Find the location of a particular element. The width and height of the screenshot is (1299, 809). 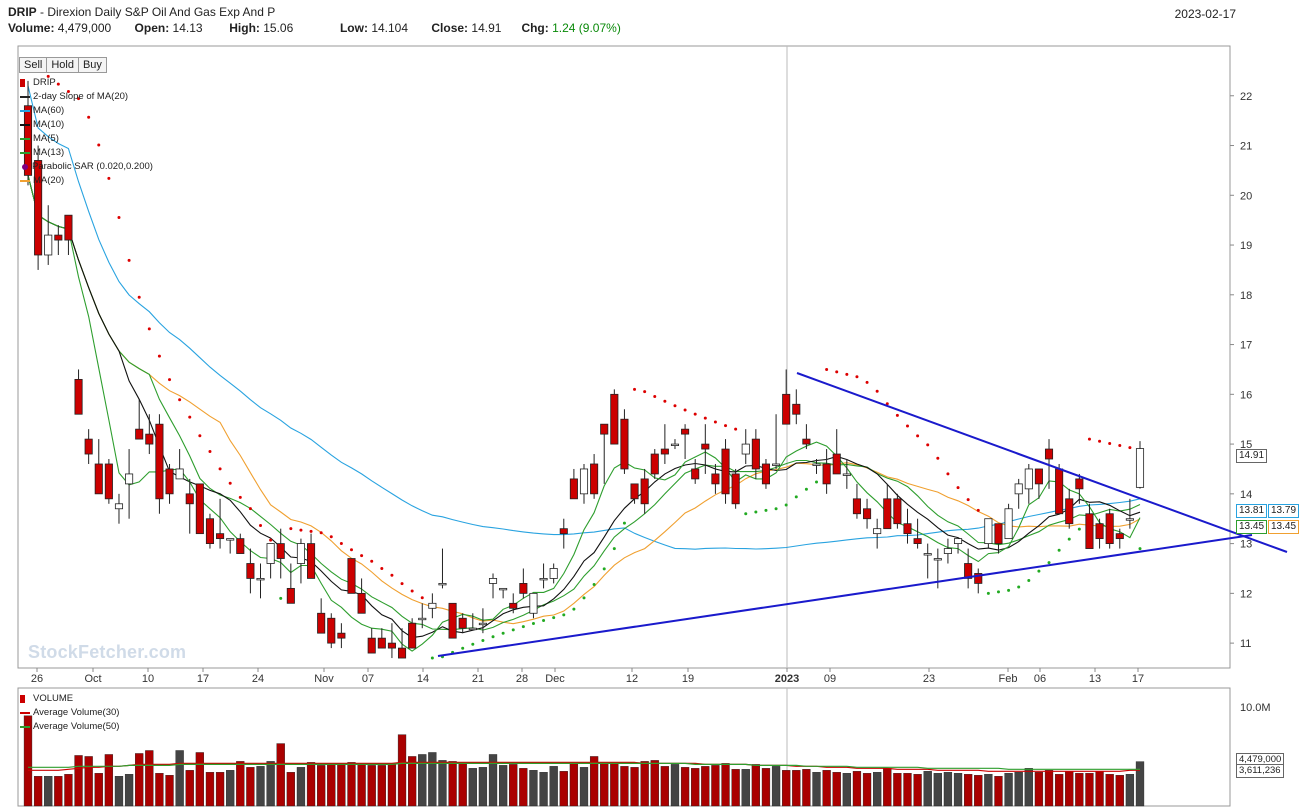

y-tick-label: 14 is located at coordinates (1246, 495).